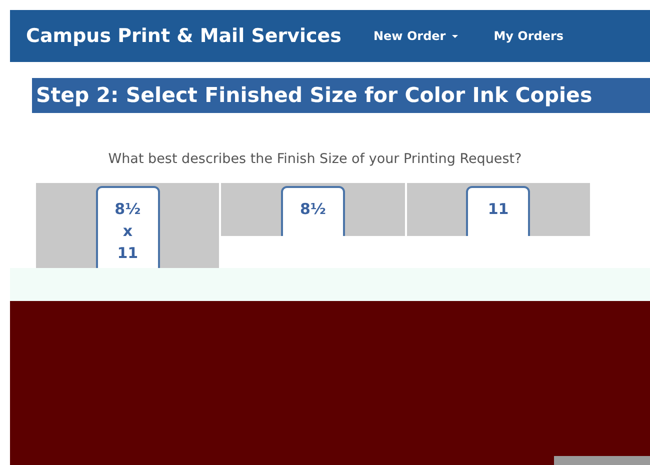 Image resolution: width=650 pixels, height=465 pixels. What do you see at coordinates (341, 95) in the screenshot?
I see `step-title: Step 2: Select Finished Size for Color Ink Copies` at bounding box center [341, 95].